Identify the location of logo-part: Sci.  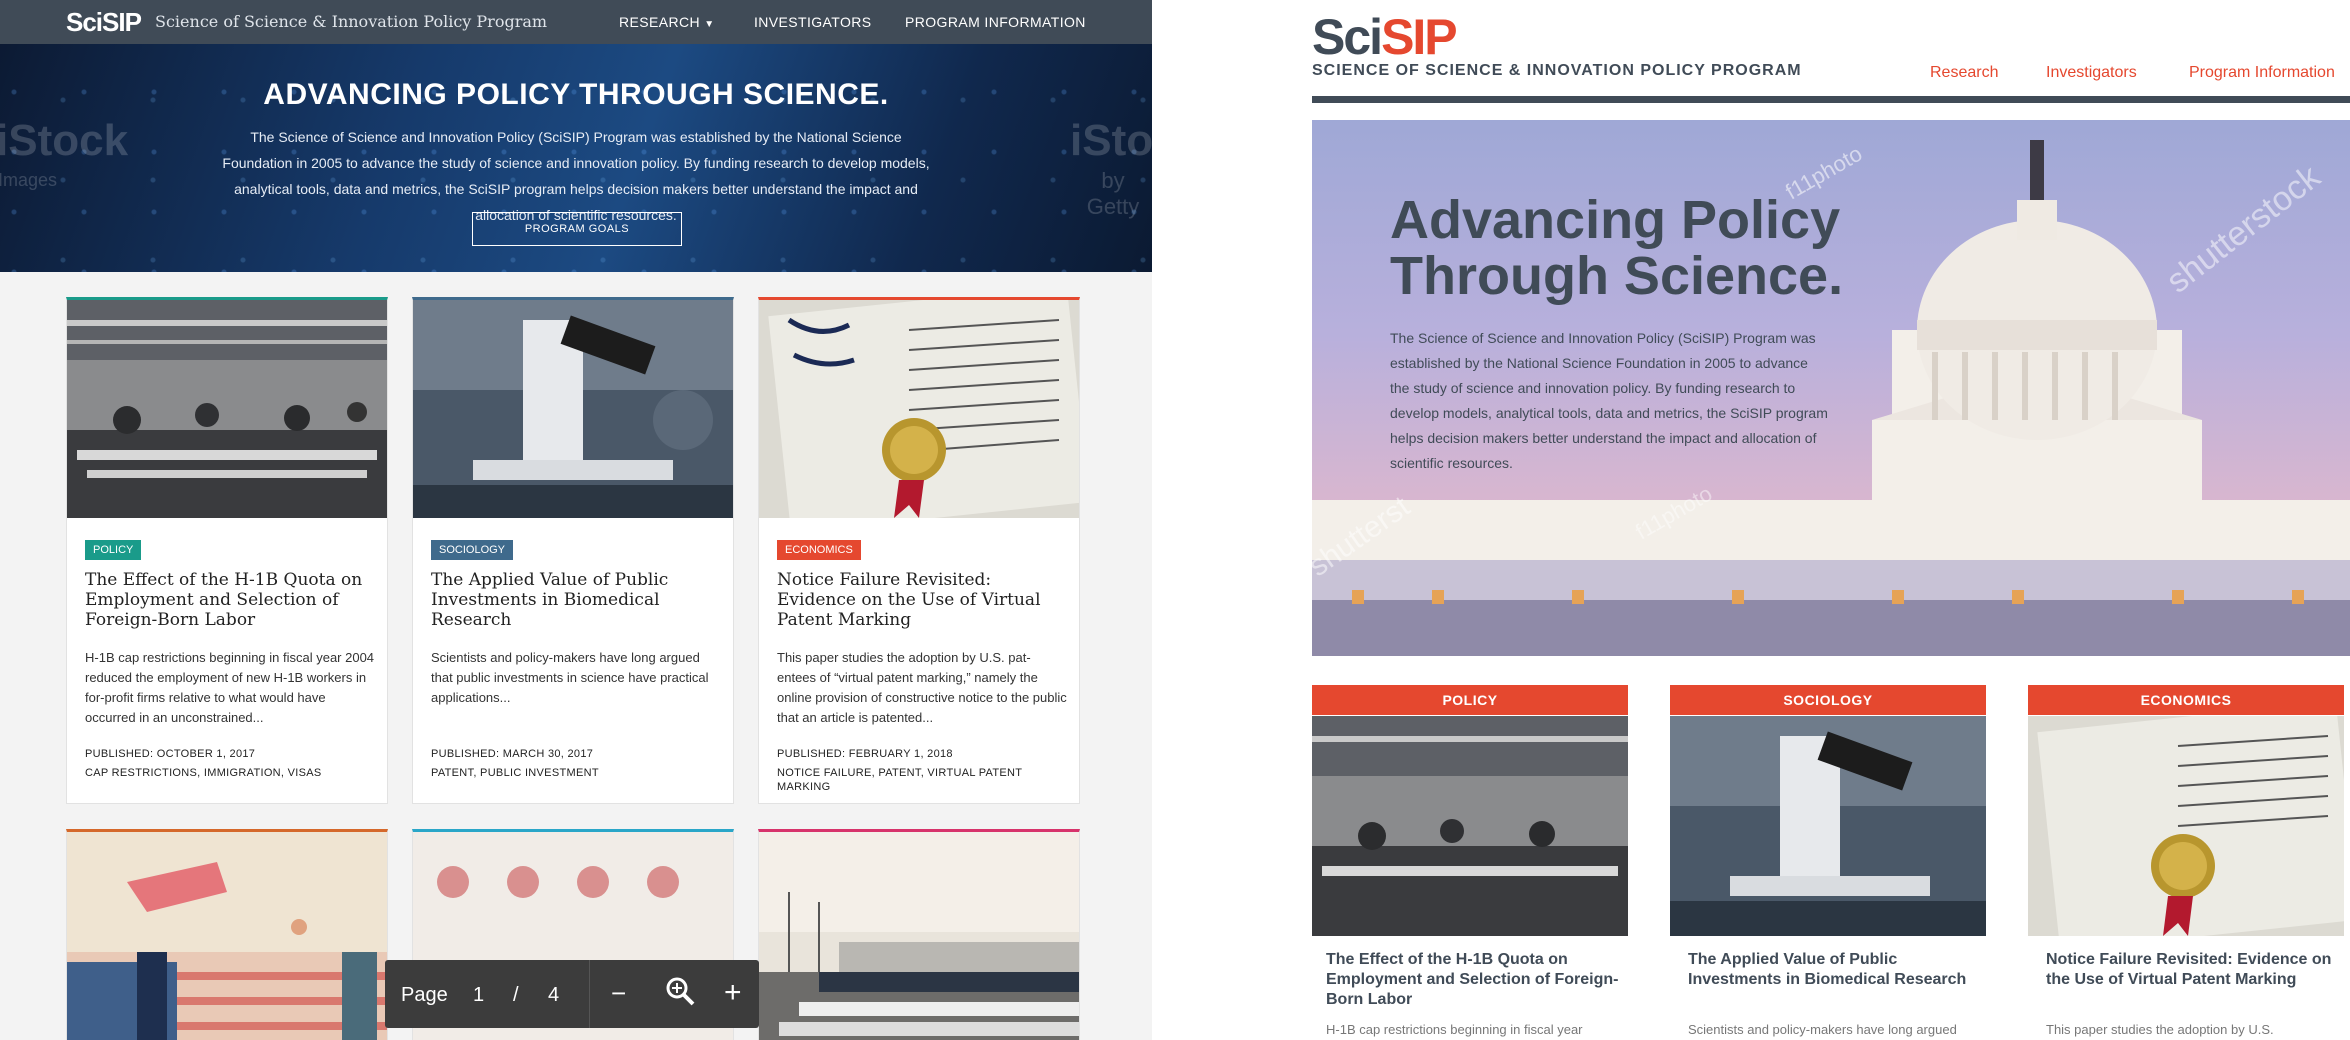
(1347, 37).